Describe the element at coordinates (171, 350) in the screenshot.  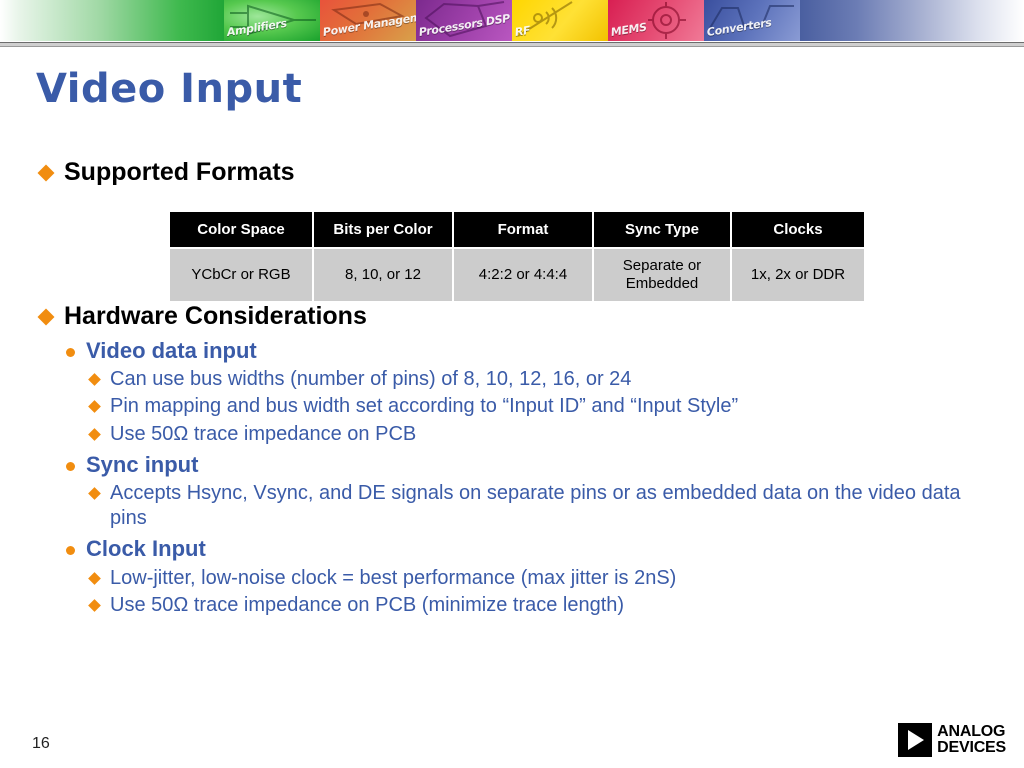
I see `subsection-label: Video data input` at that location.